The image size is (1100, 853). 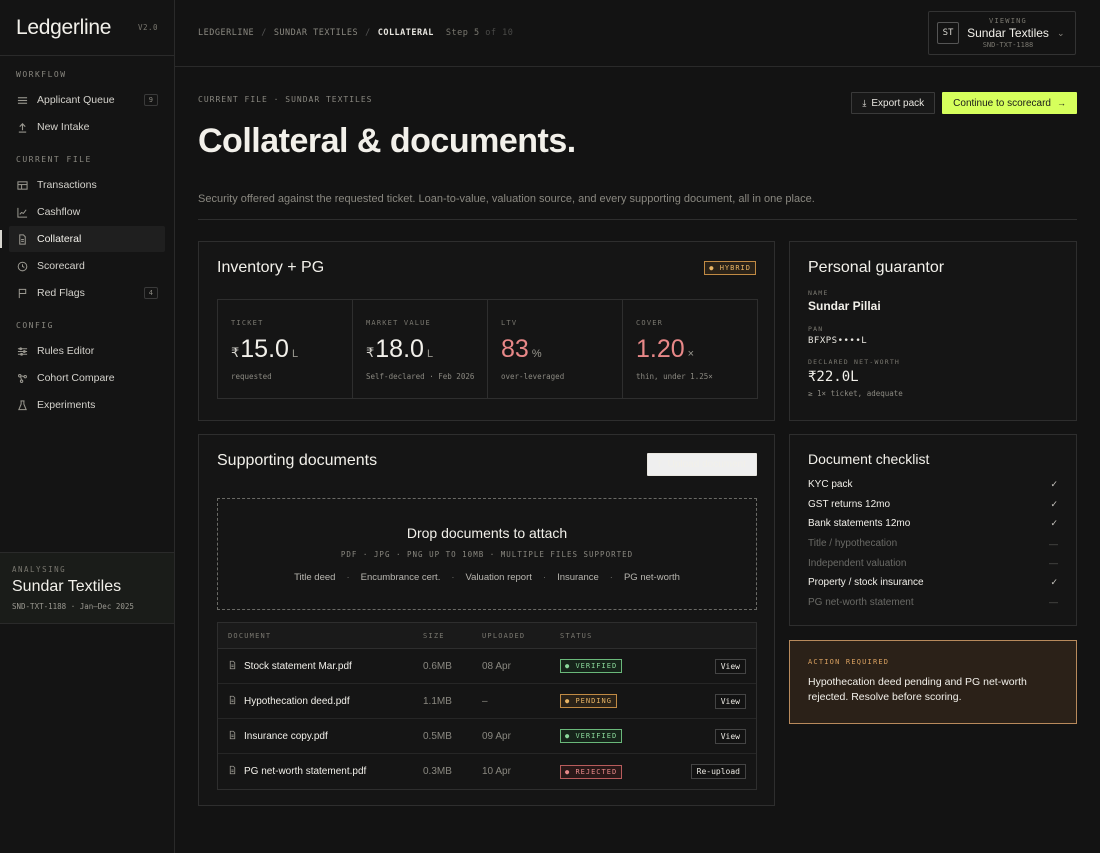 I want to click on viewing-name: Sundar Textiles, so click(x=1008, y=33).